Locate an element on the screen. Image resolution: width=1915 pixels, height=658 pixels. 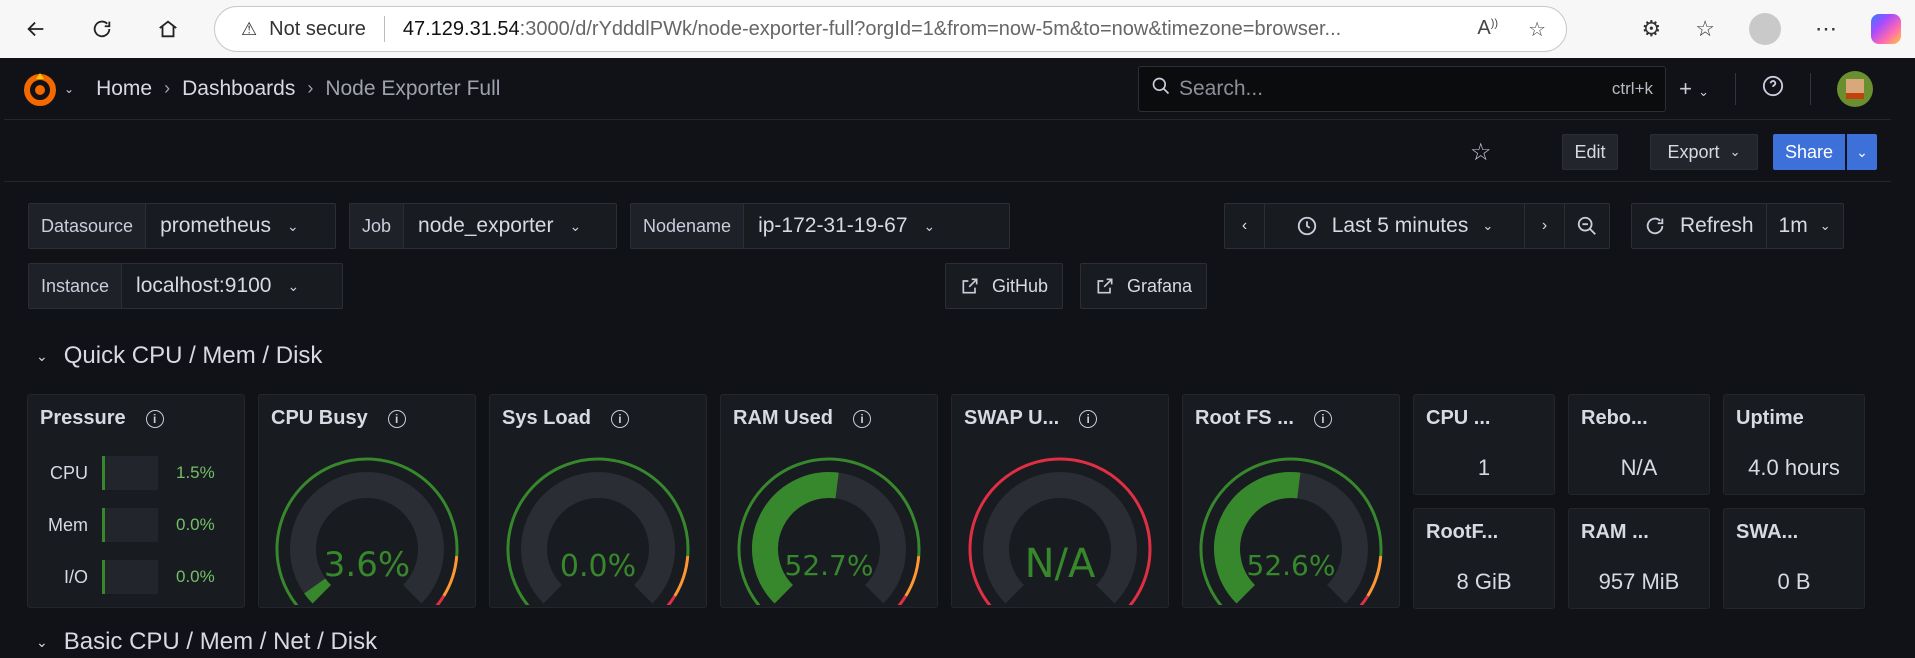
refresh-interval-value: 1m is located at coordinates (1793, 225).